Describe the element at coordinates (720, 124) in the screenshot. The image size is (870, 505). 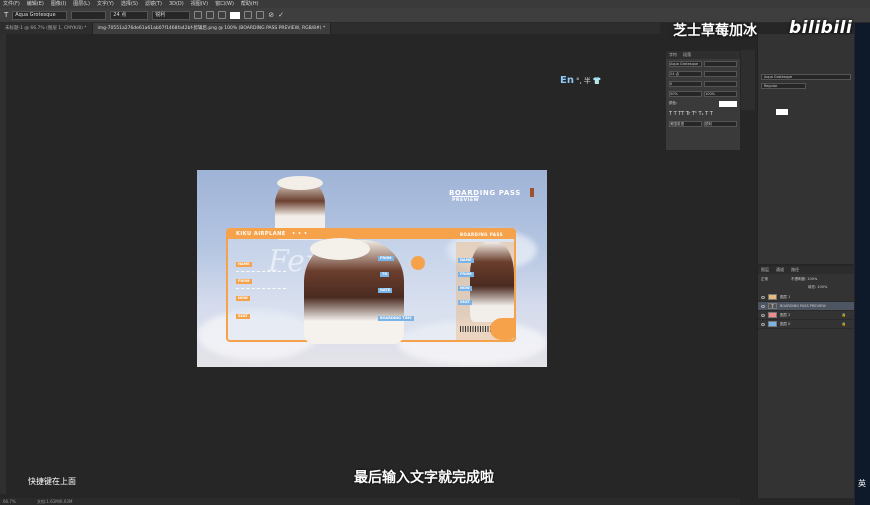
I see `char-aa-field: 锐利` at that location.